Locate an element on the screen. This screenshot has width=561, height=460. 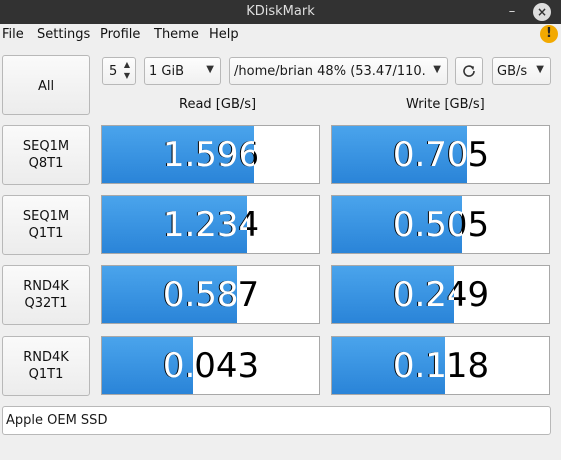
run-all-button: All is located at coordinates (46, 85).